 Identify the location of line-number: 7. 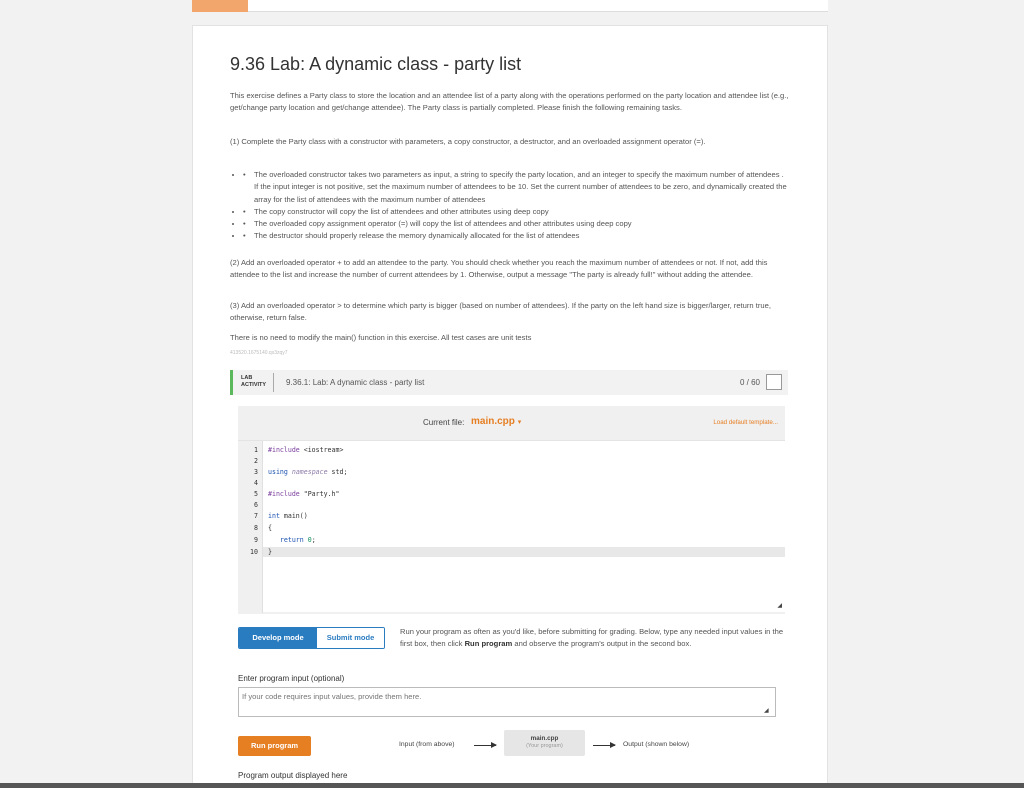
(256, 516).